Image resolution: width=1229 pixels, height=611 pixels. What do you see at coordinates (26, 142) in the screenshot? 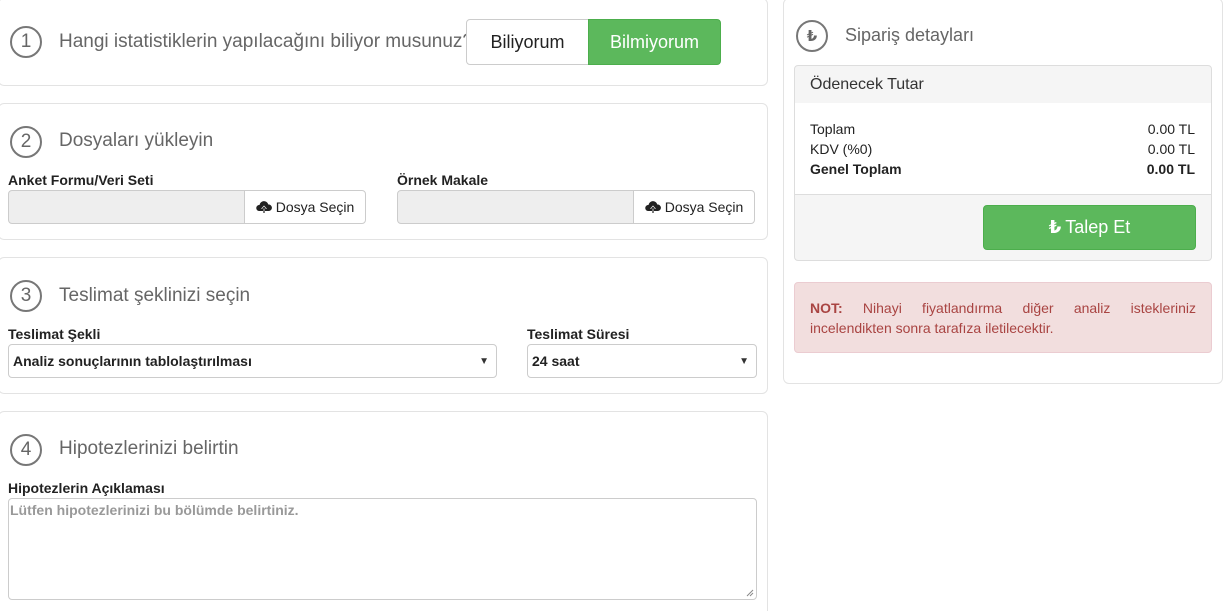
I see `step2-number: 2` at bounding box center [26, 142].